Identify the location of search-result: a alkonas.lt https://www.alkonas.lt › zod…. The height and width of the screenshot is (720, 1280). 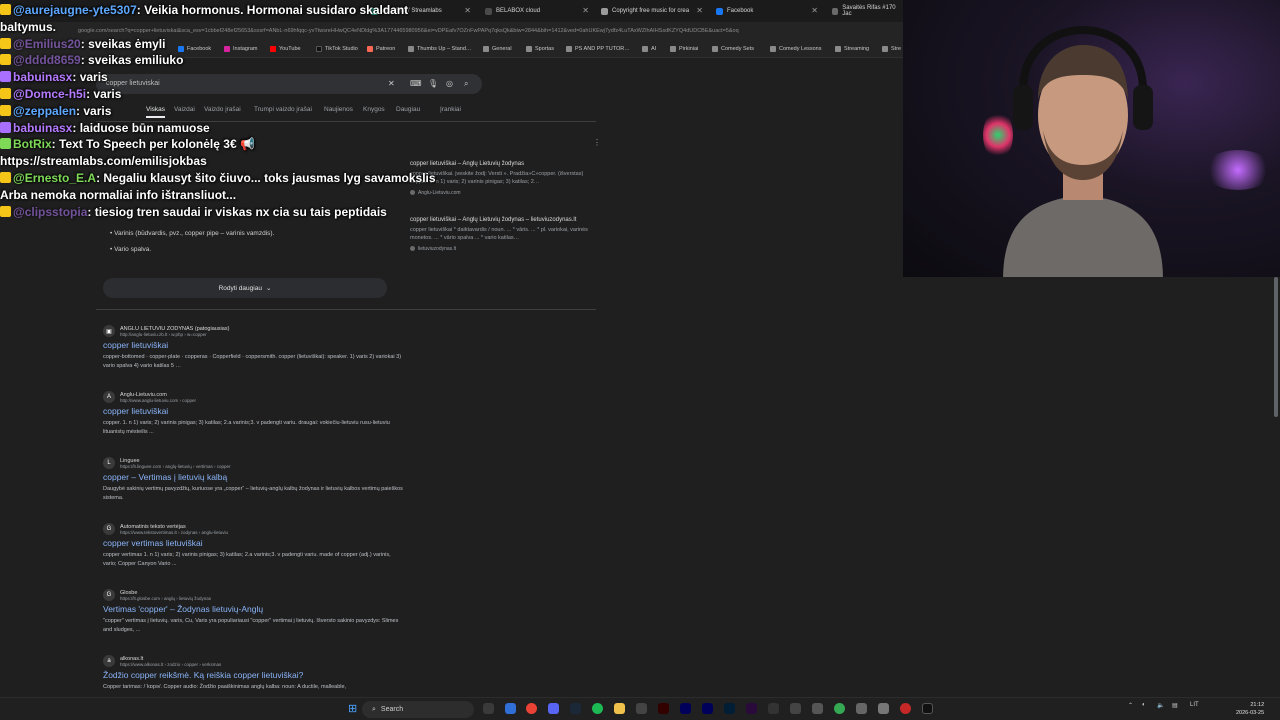
(253, 673).